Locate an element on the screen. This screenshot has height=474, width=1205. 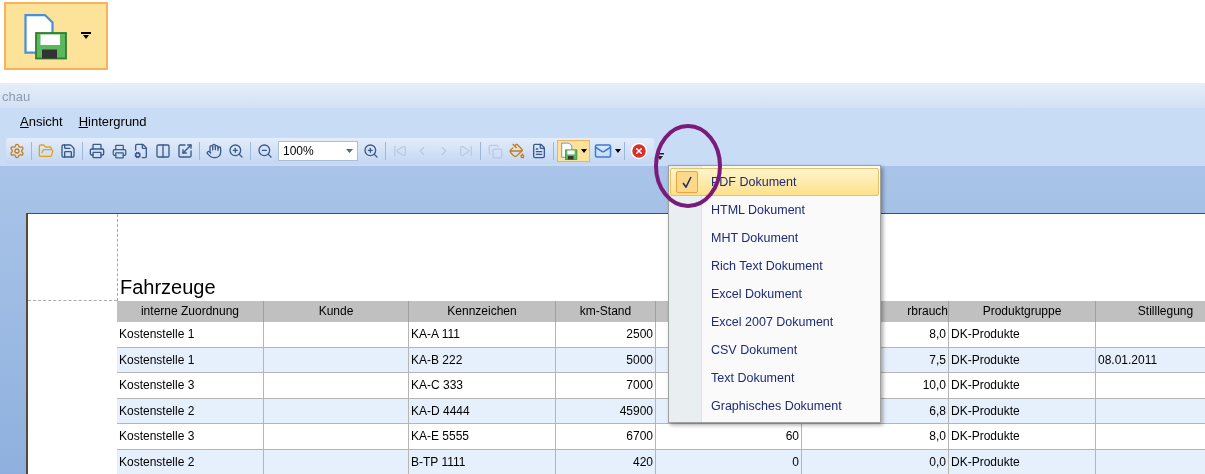
table-cell: 8,0 is located at coordinates (875, 436).